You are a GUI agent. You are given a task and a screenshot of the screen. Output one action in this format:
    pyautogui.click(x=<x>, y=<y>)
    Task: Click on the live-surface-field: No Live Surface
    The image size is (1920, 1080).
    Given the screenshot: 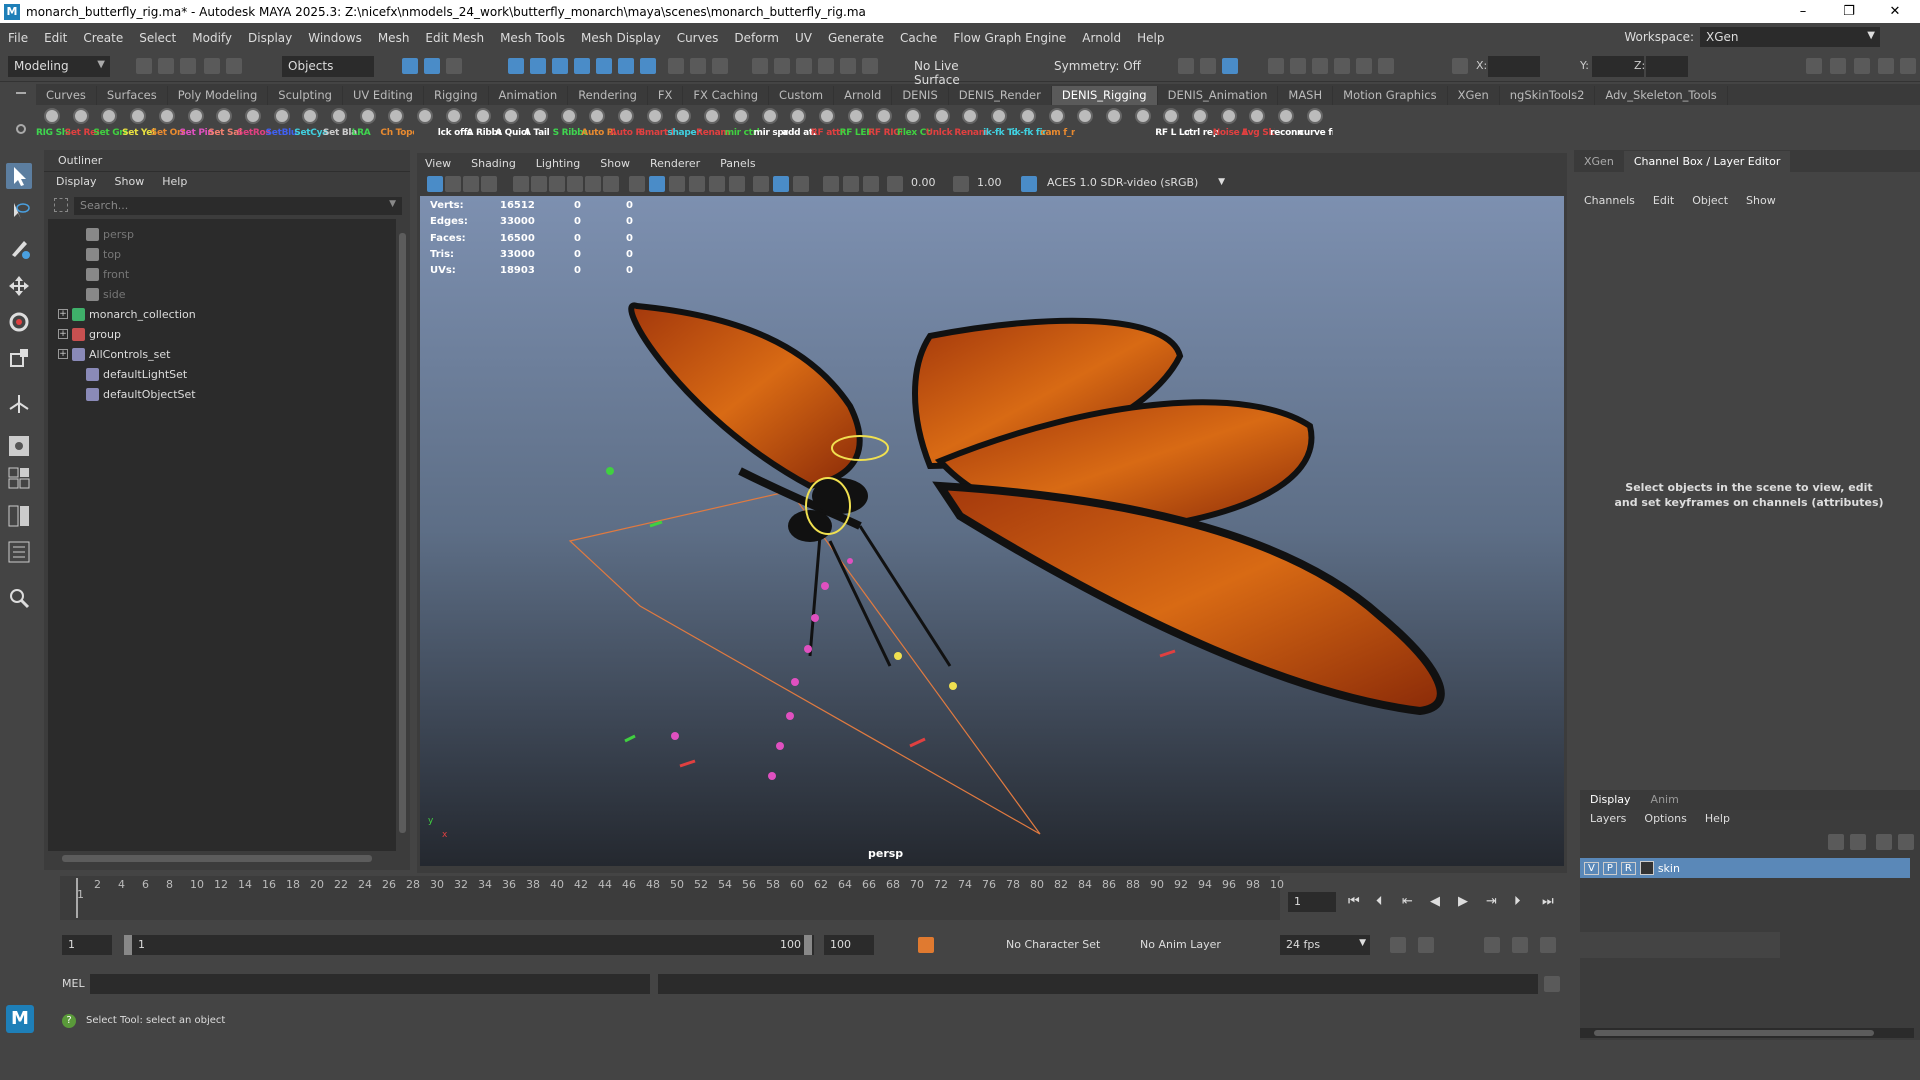 What is the action you would take?
    pyautogui.click(x=959, y=71)
    